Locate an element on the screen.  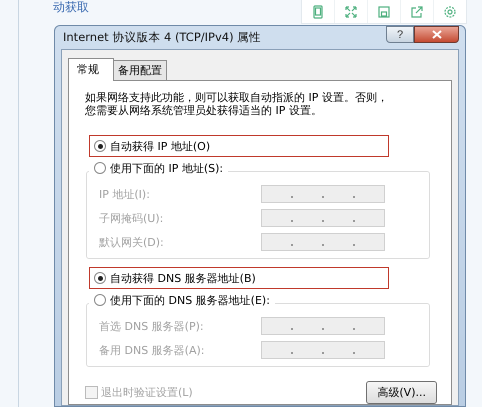
field-label: IP 地址(I): is located at coordinates (124, 194).